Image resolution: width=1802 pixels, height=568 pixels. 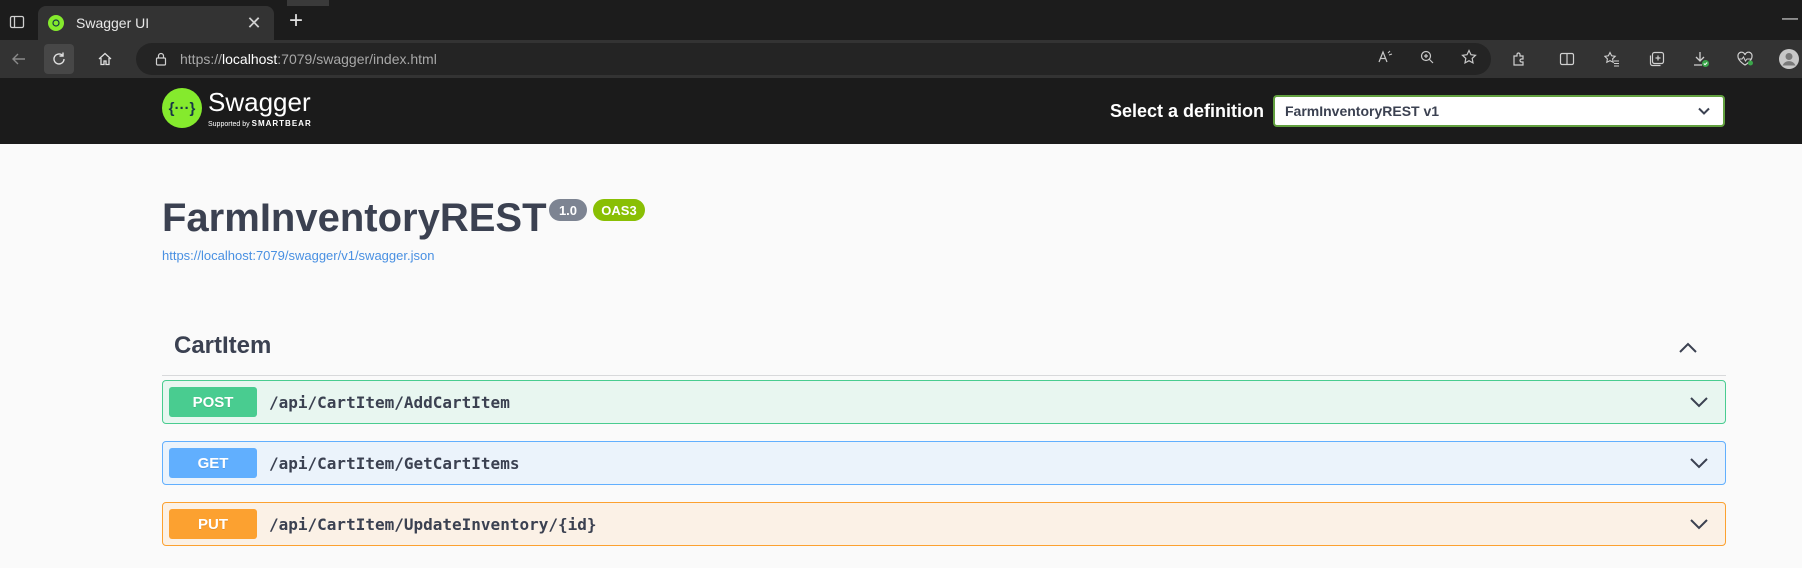 What do you see at coordinates (1187, 111) in the screenshot?
I see `definition-label: Select a definition` at bounding box center [1187, 111].